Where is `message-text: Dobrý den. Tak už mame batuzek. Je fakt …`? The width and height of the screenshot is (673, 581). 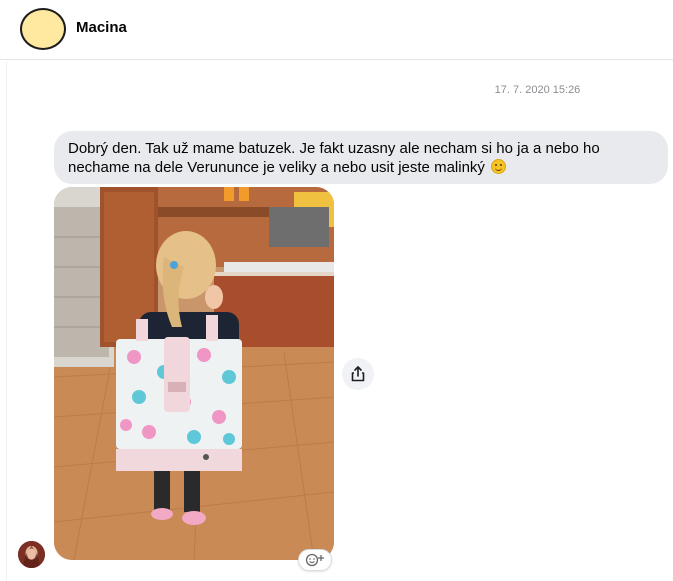 message-text: Dobrý den. Tak už mame batuzek. Je fakt … is located at coordinates (334, 158).